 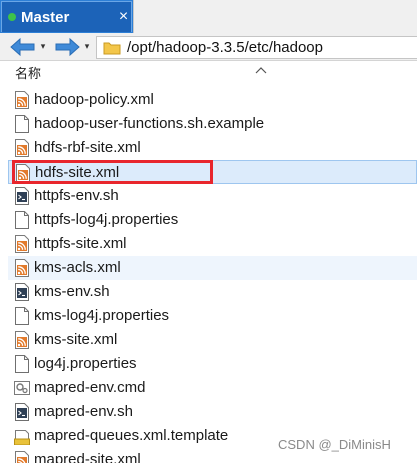 I want to click on file-row: kms-env.sh, so click(x=212, y=292).